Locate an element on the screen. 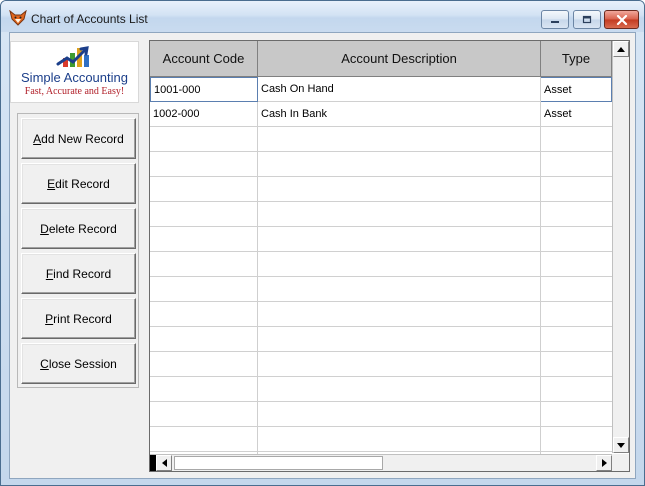 This screenshot has height=486, width=645. minimize-button is located at coordinates (555, 19).